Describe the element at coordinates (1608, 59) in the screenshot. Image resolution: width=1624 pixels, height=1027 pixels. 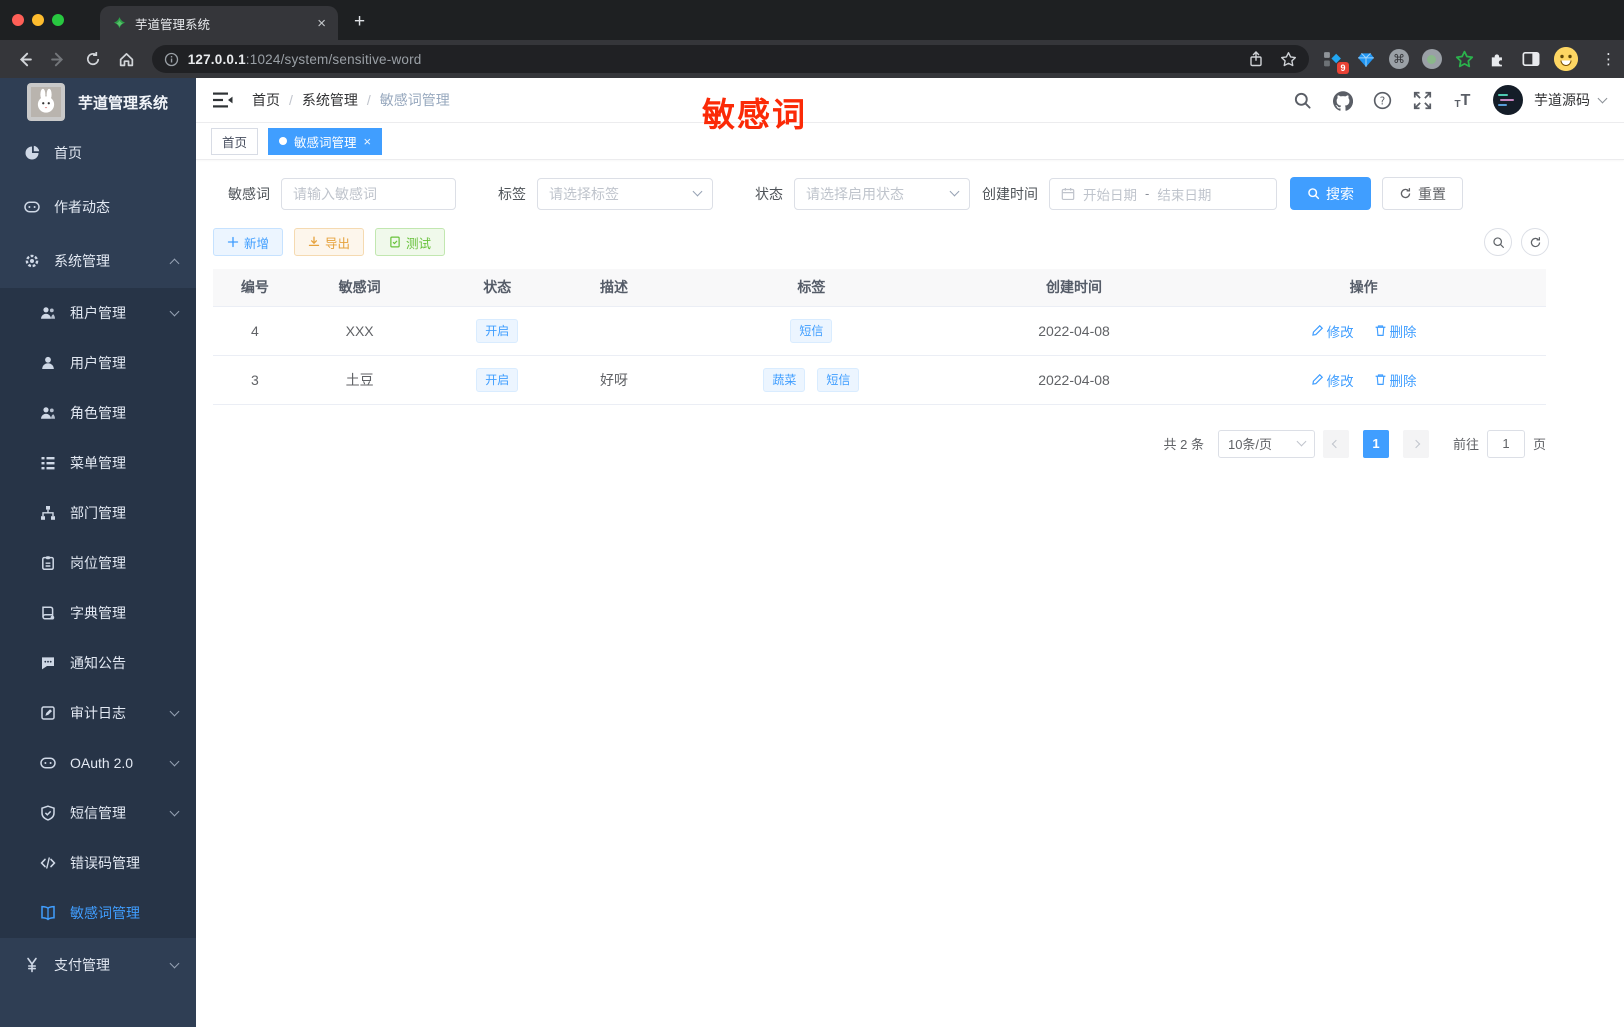
I see `browser-menu-icon: ⋮` at that location.